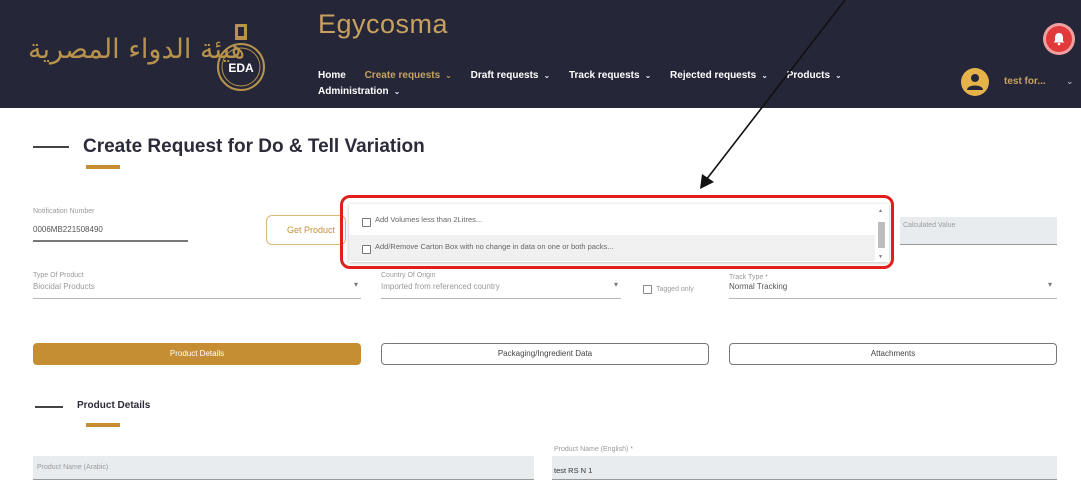 This screenshot has width=1081, height=484. I want to click on notification-number-input: 0006MB221508490, so click(68, 229).